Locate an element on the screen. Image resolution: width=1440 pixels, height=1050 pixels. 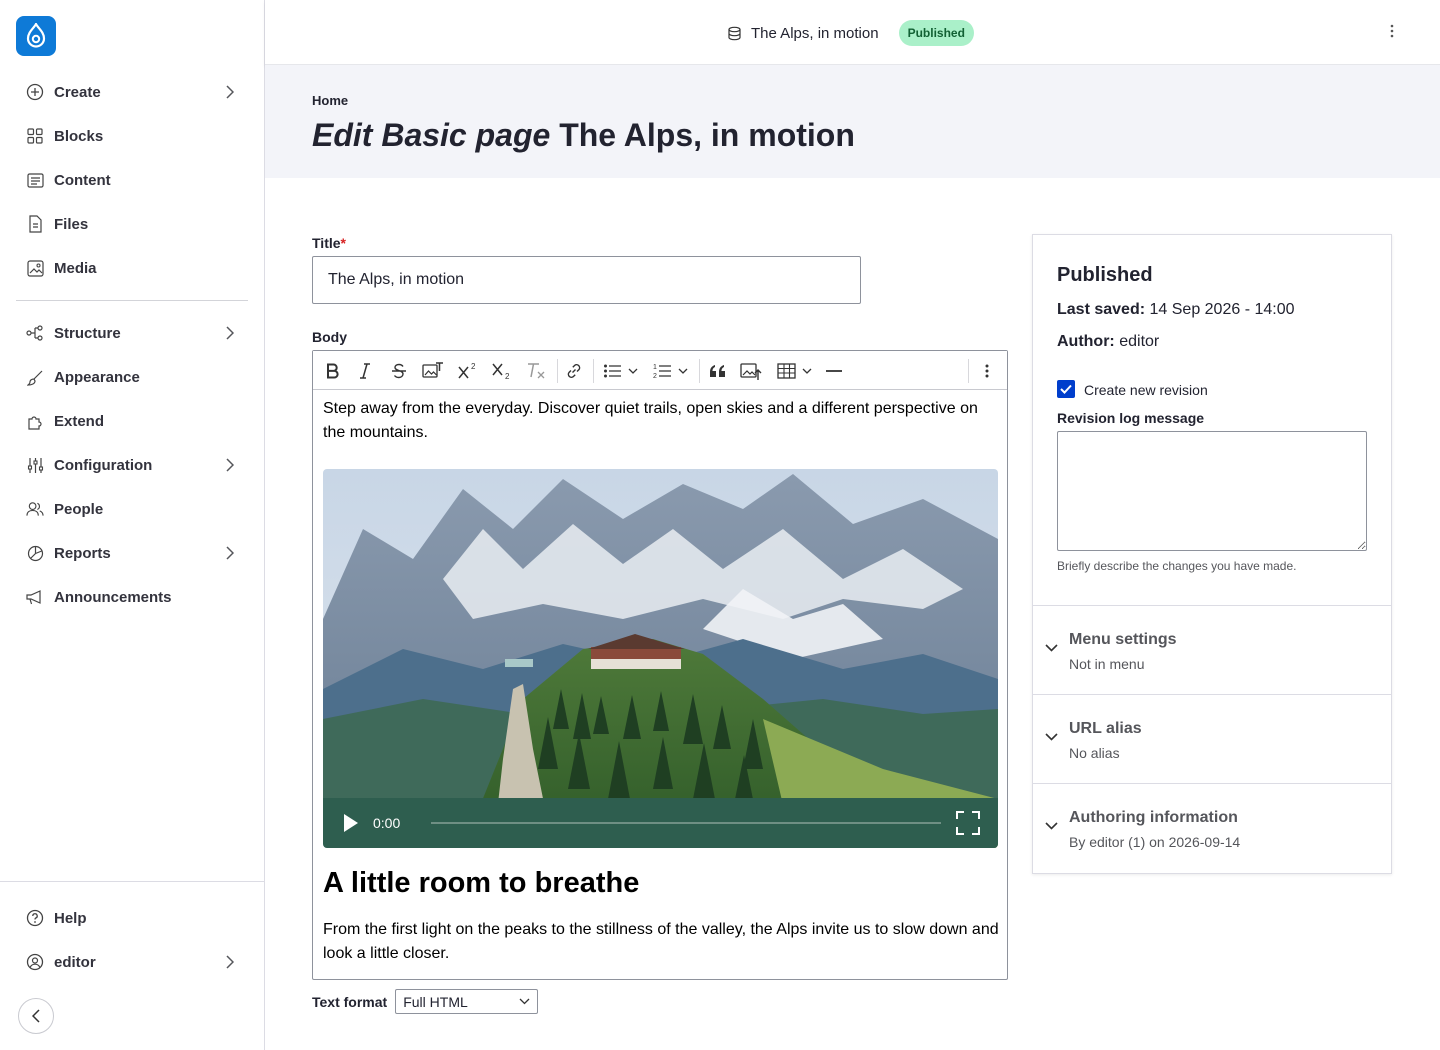
accordion-title: URL alias is located at coordinates (1105, 728).